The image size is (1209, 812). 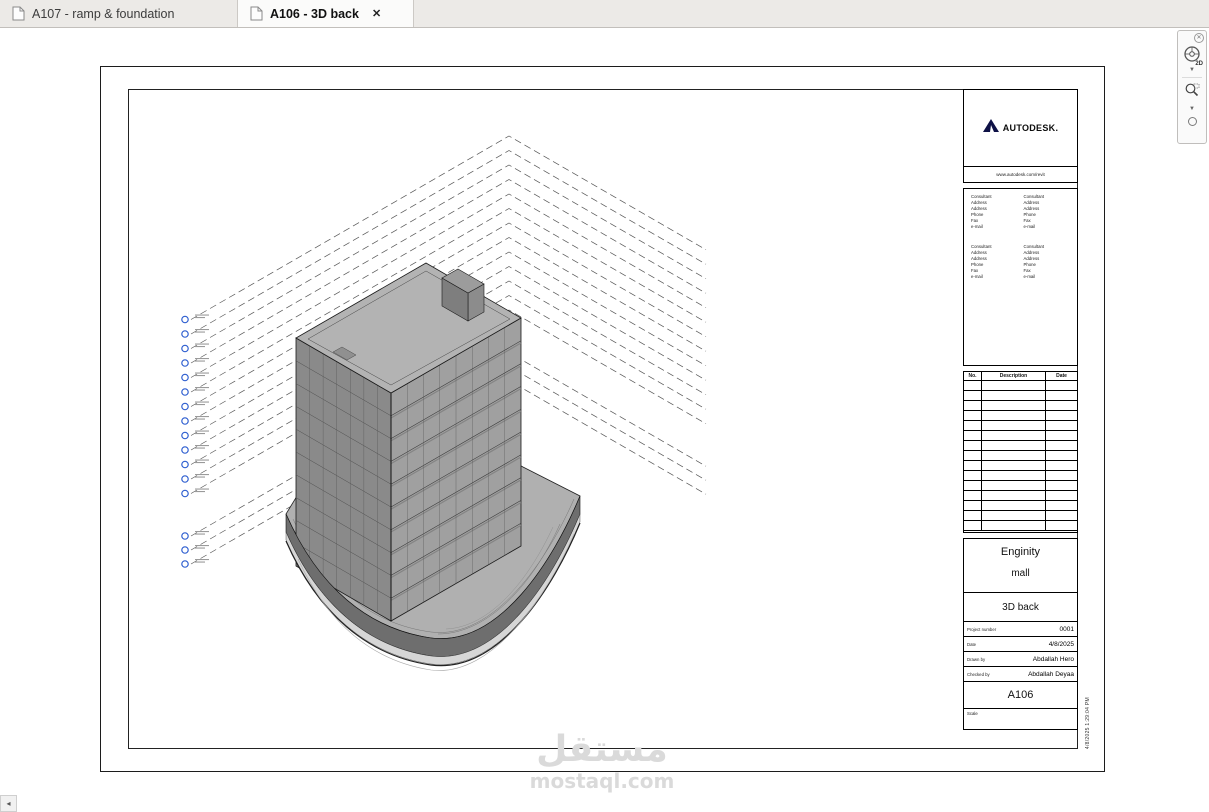 I want to click on wheel-dropdown-icon: ▼, so click(x=1192, y=70).